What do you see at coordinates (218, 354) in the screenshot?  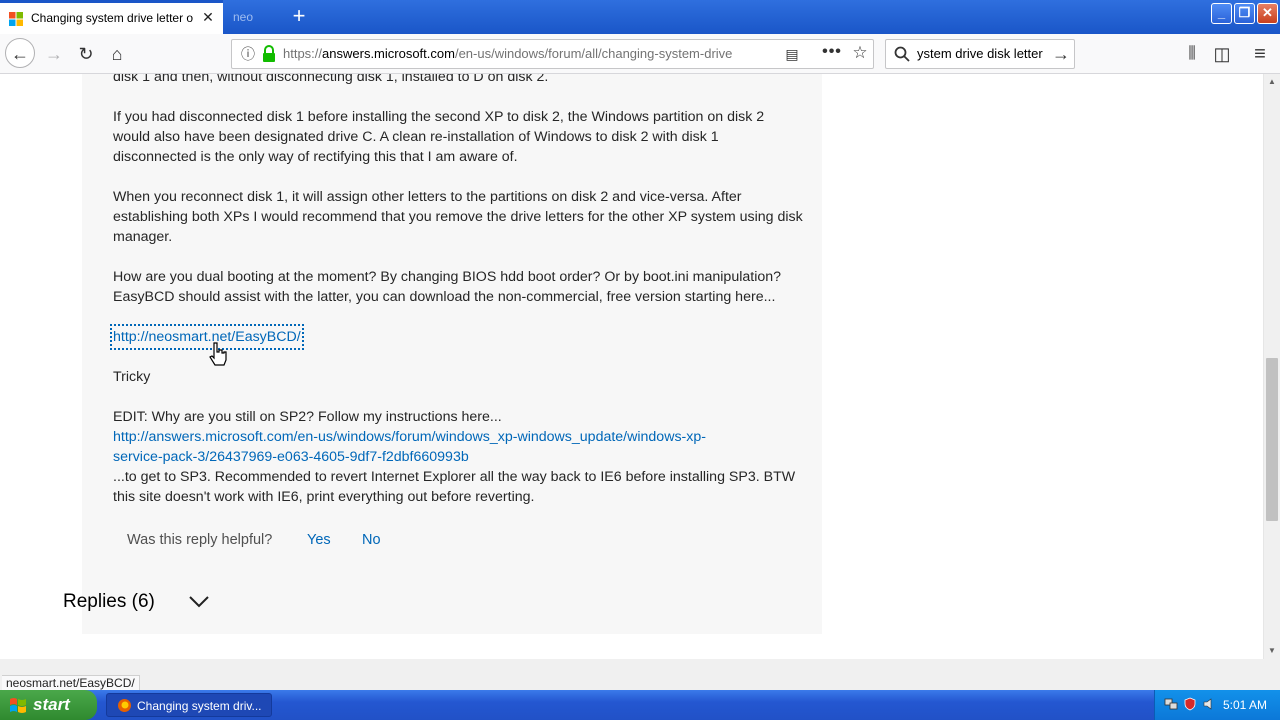 I see `hand-pointer-cursor-icon` at bounding box center [218, 354].